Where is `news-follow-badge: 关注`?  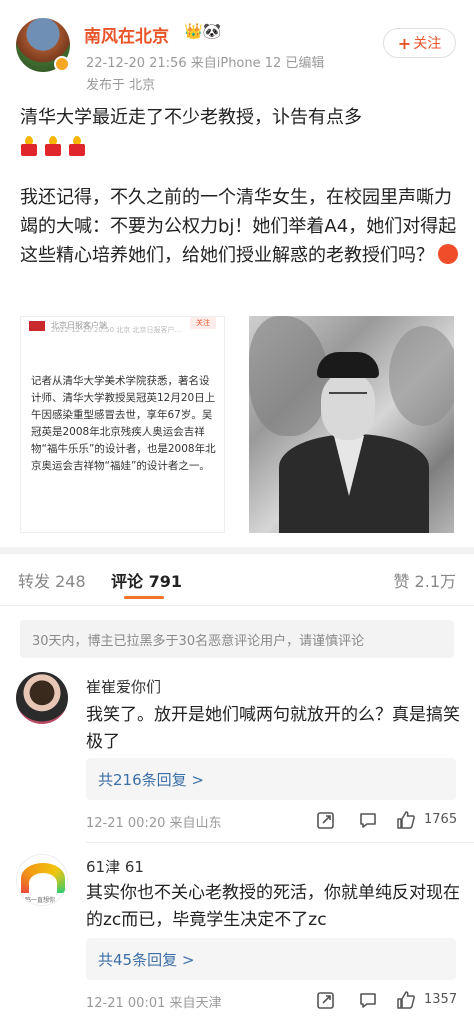
news-follow-badge: 关注 is located at coordinates (203, 323).